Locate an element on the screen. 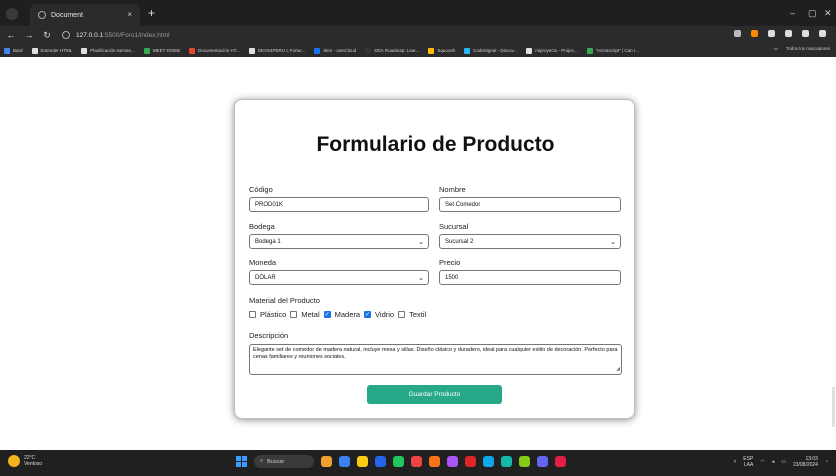  profile-icon is located at coordinates (805, 33).